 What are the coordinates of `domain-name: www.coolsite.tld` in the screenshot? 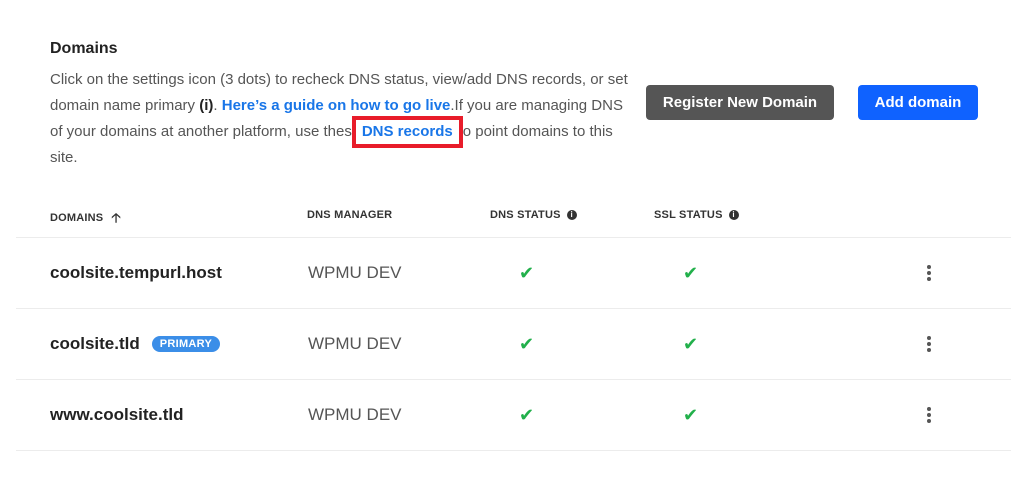 It's located at (117, 414).